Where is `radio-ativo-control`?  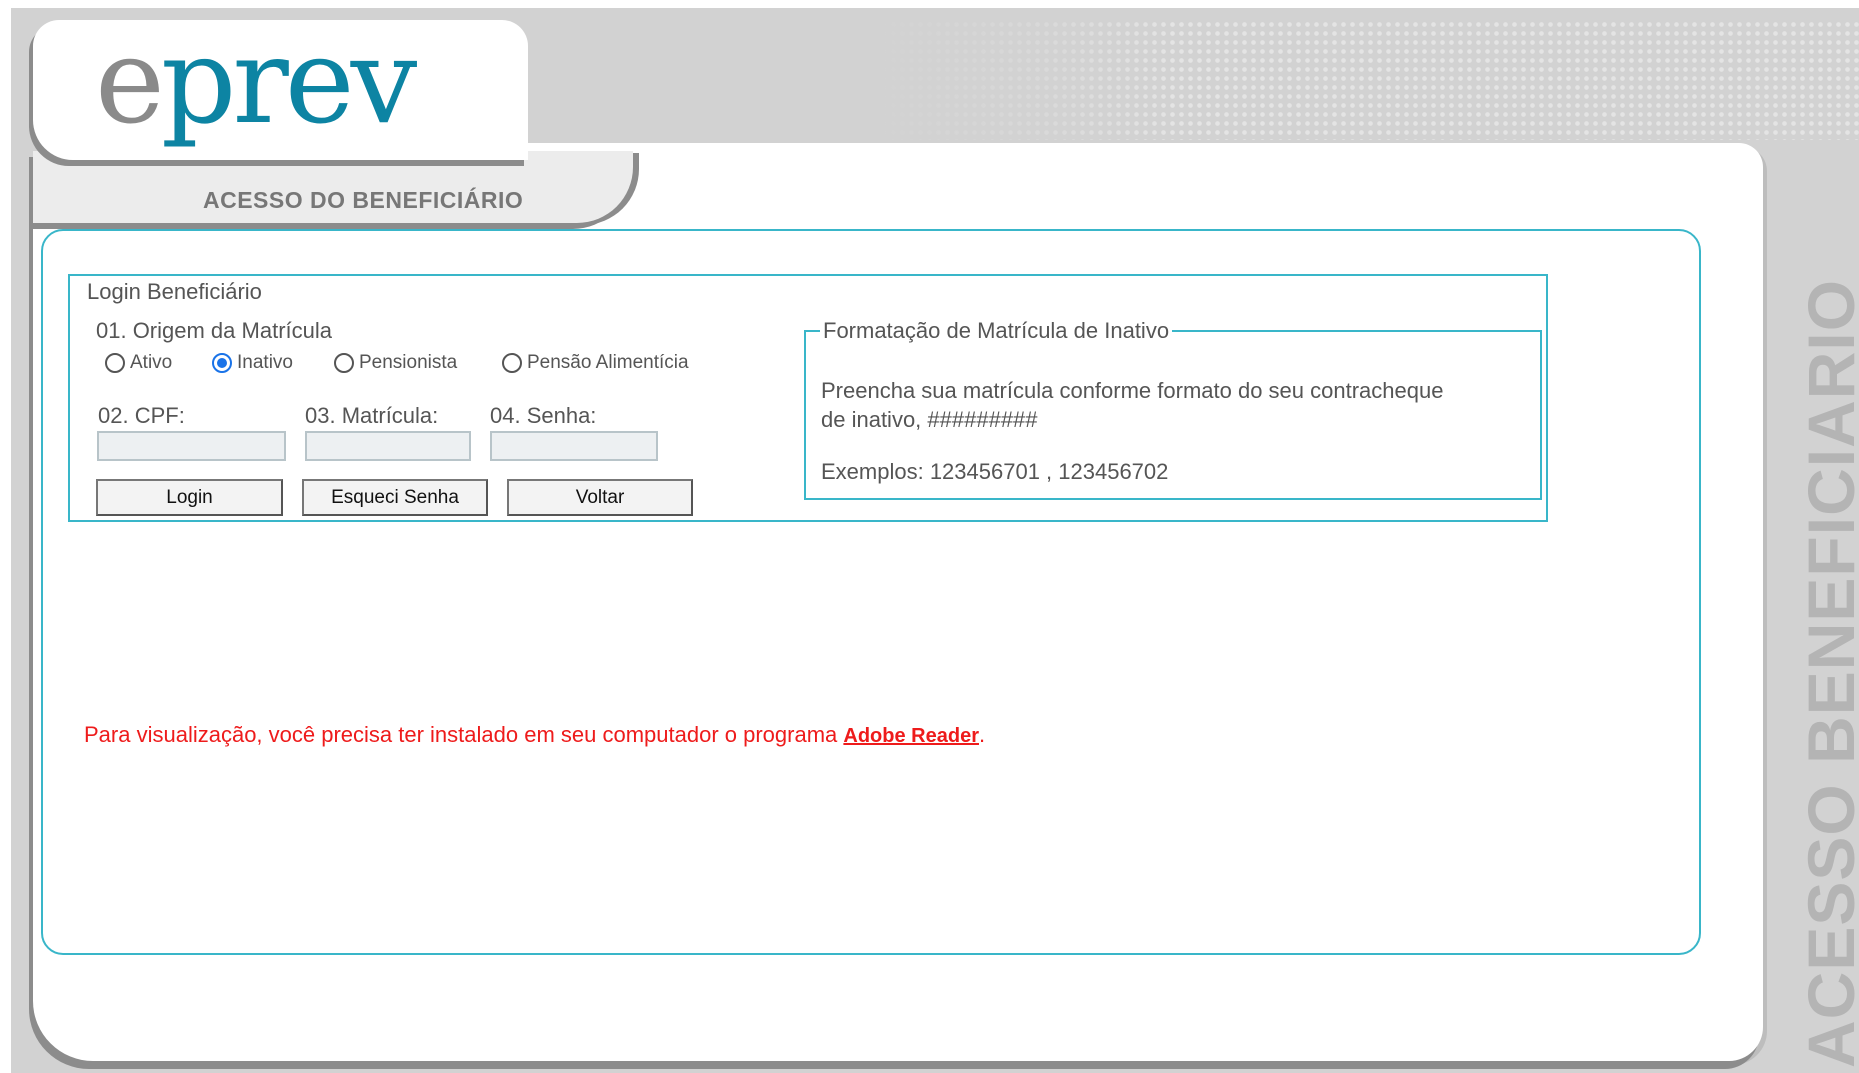 radio-ativo-control is located at coordinates (115, 363).